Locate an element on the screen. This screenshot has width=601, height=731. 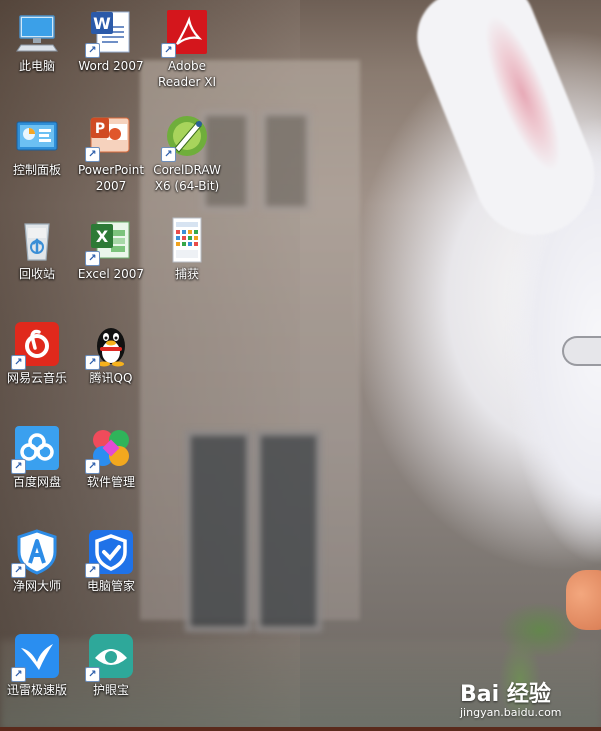
bird-icon: ↗ is located at coordinates (36, 657).